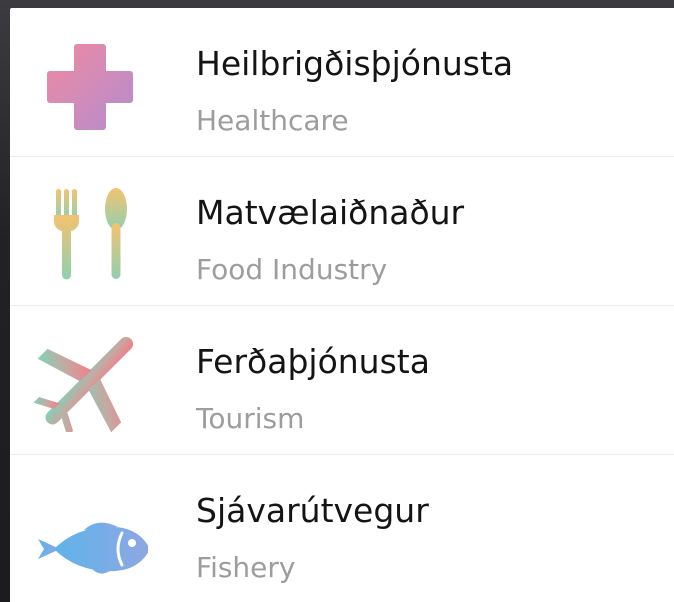 This screenshot has height=602, width=674. What do you see at coordinates (330, 212) in the screenshot?
I see `item-title: Matvælaiðnaður` at bounding box center [330, 212].